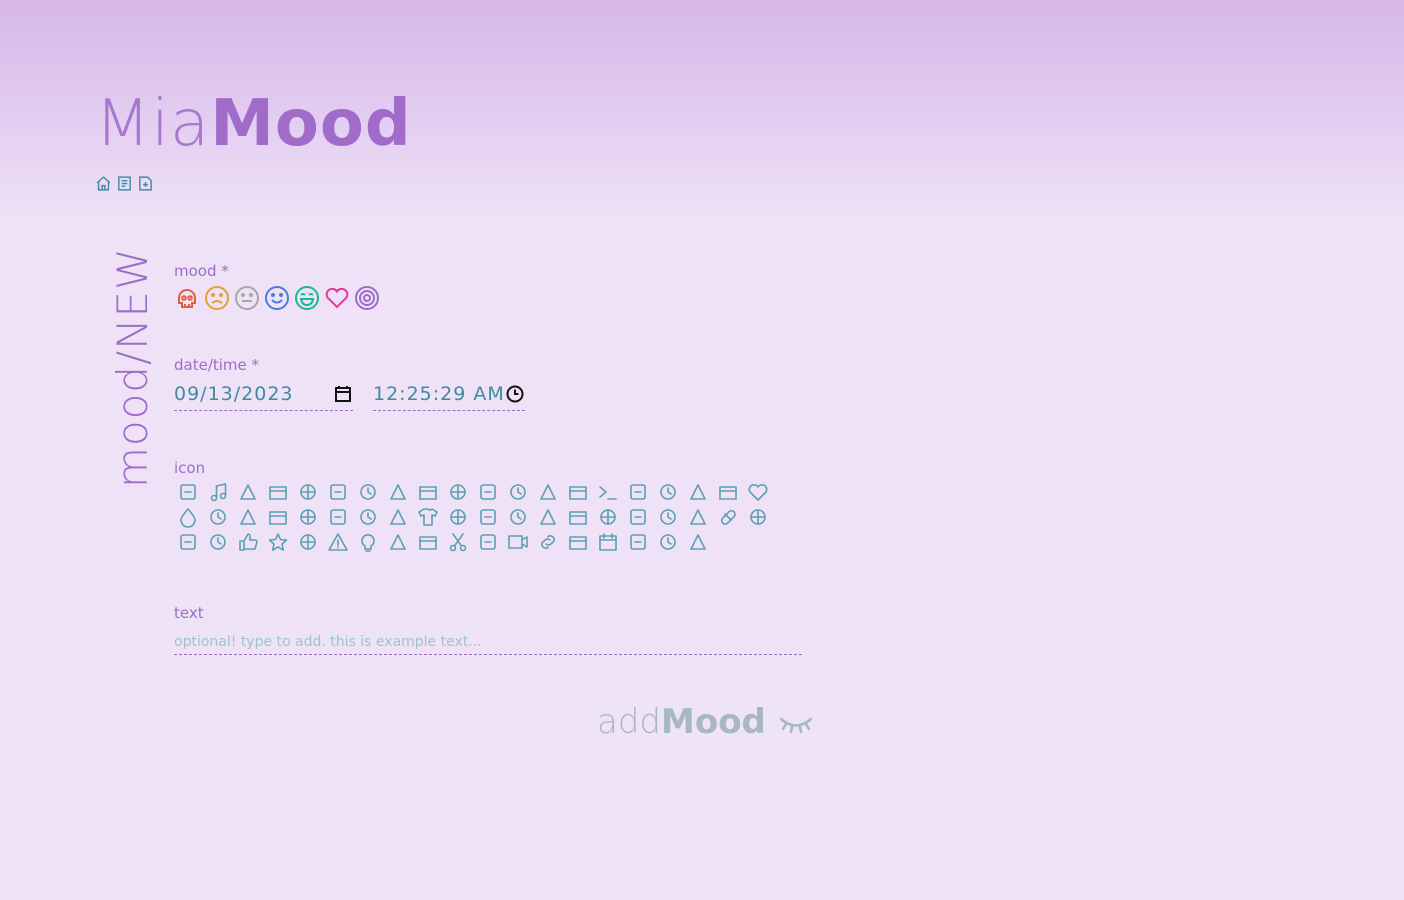 Image resolution: width=1404 pixels, height=900 pixels. Describe the element at coordinates (367, 298) in the screenshot. I see `mood-option-focus` at that location.